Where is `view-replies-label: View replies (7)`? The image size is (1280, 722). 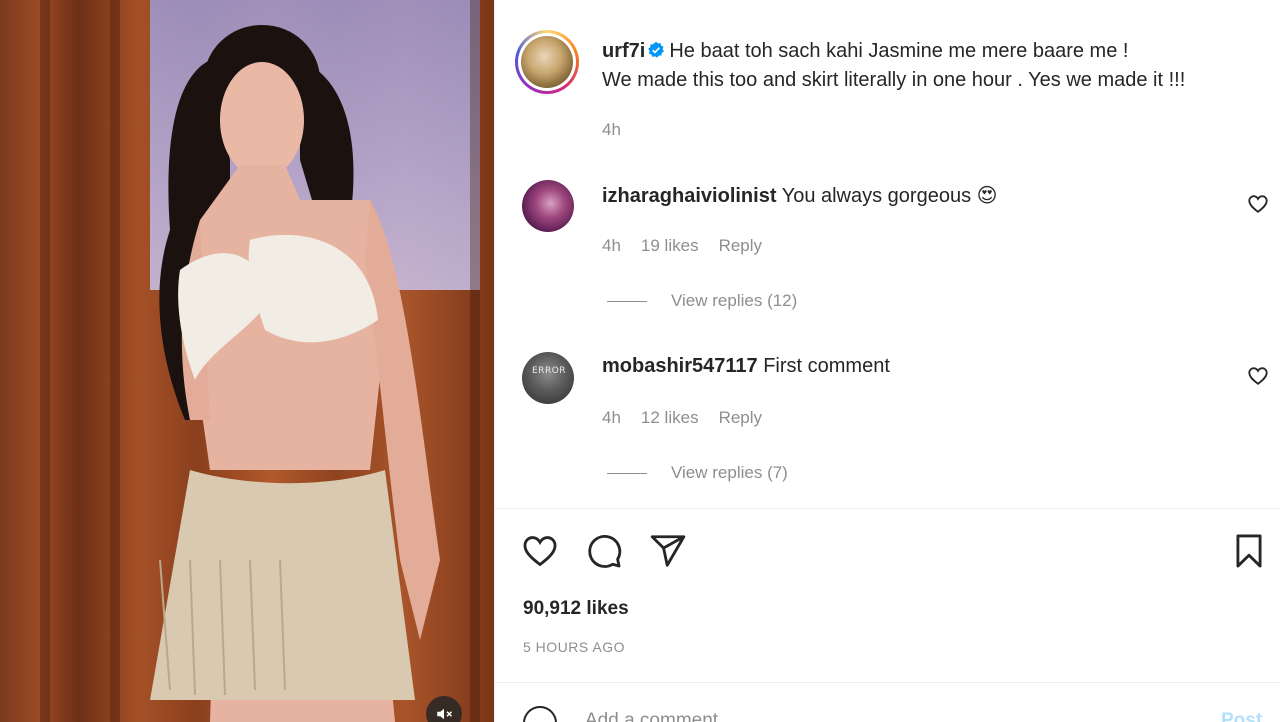 view-replies-label: View replies (7) is located at coordinates (729, 472).